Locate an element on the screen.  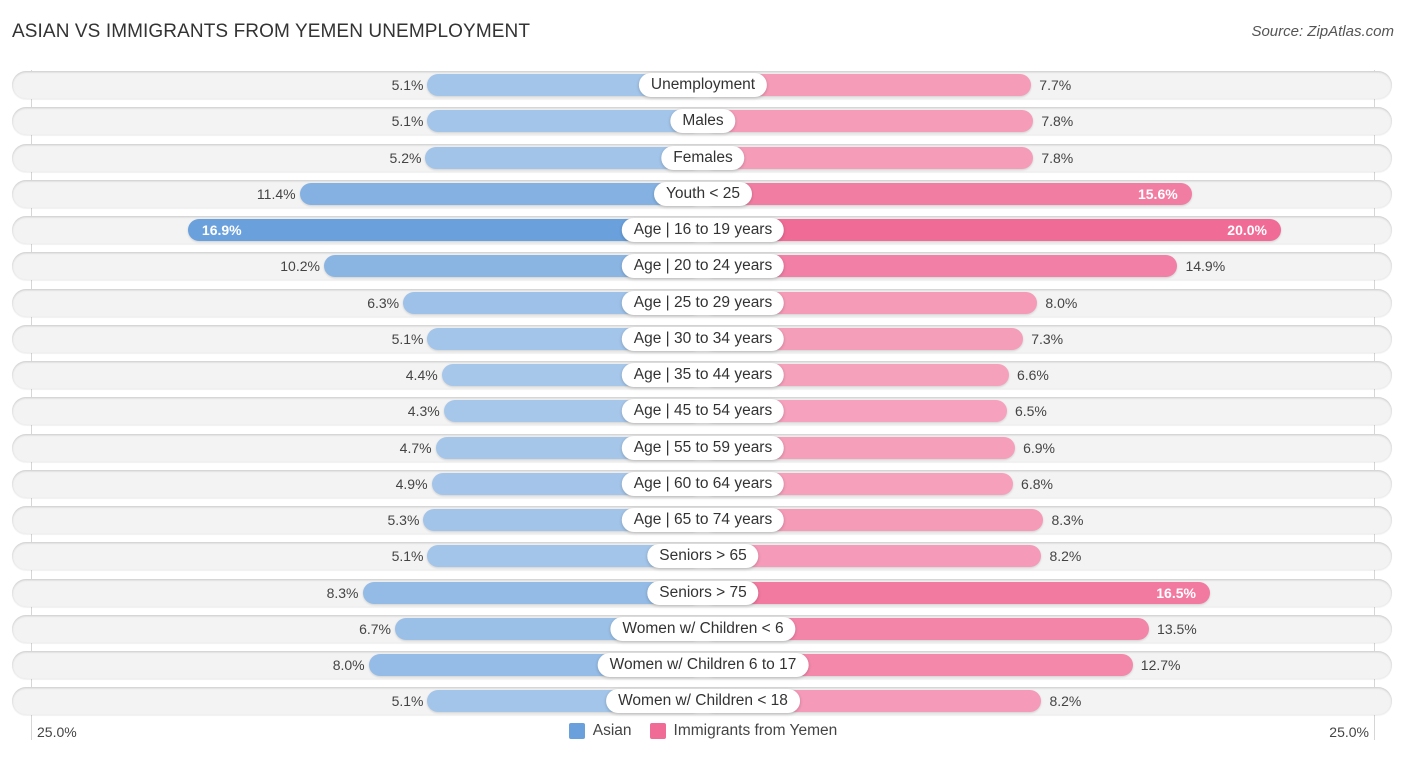
legend: Asian Immigrants from Yemen is located at coordinates (703, 731).